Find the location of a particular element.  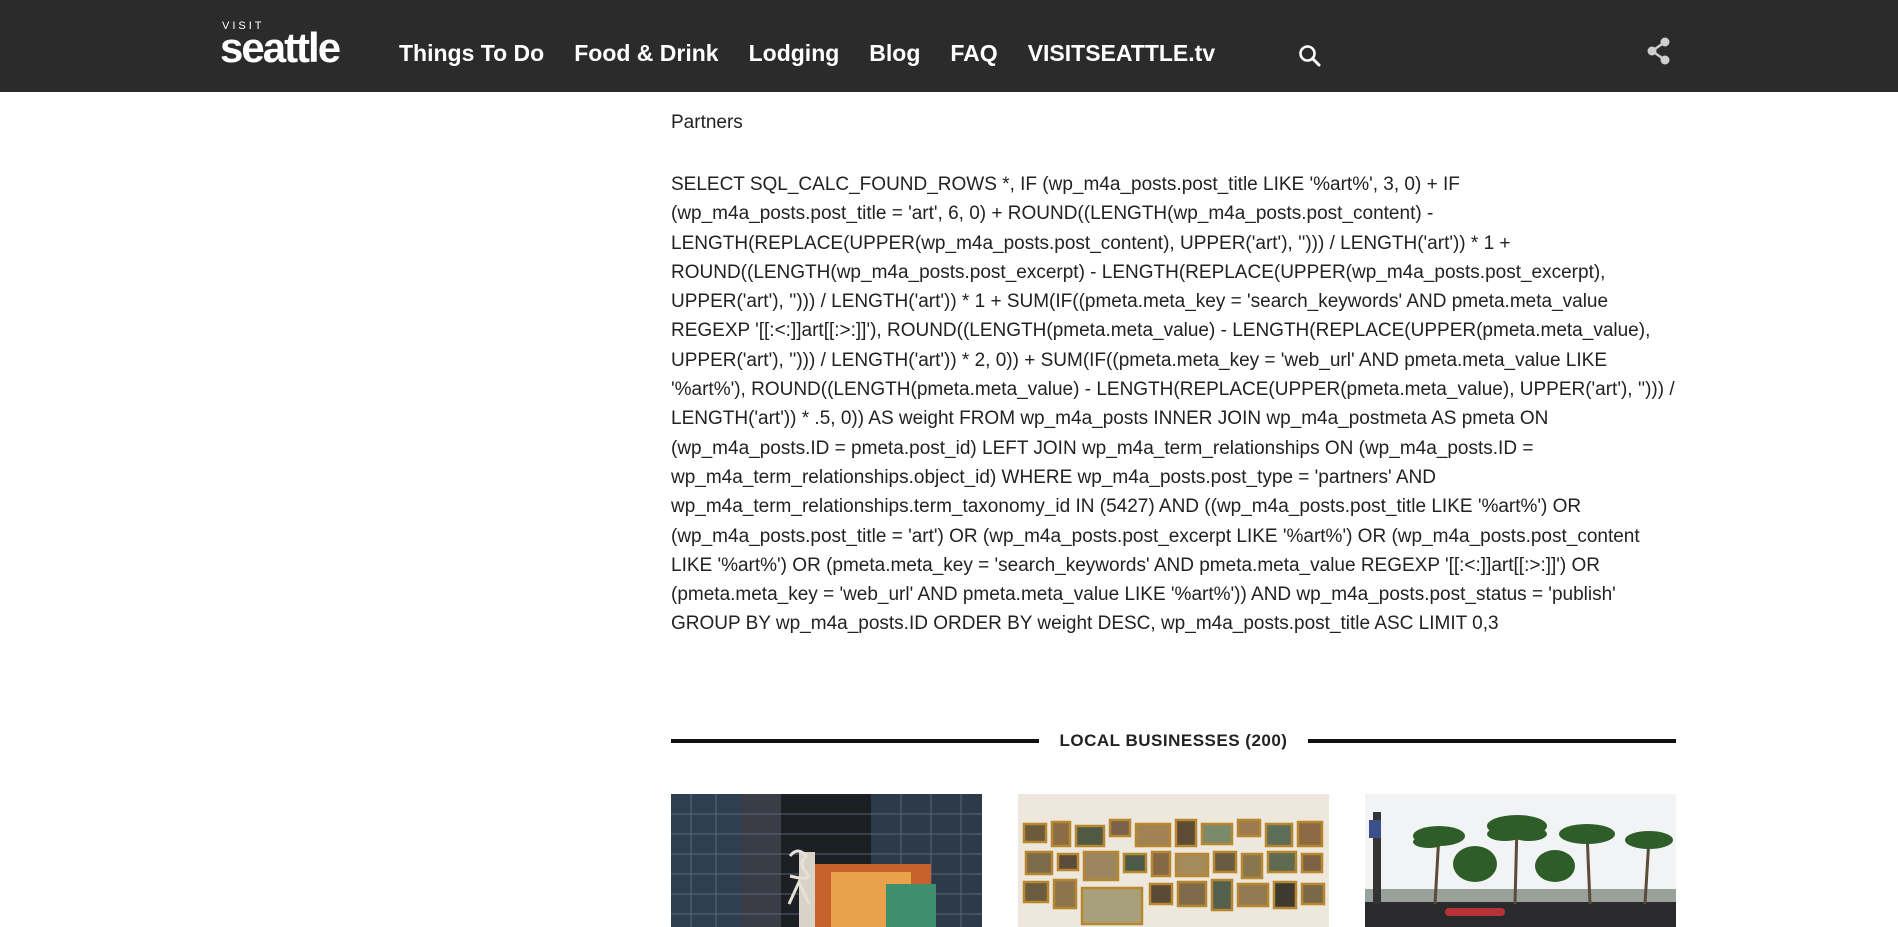

nav-things-to-do: Things To Do is located at coordinates (471, 53).